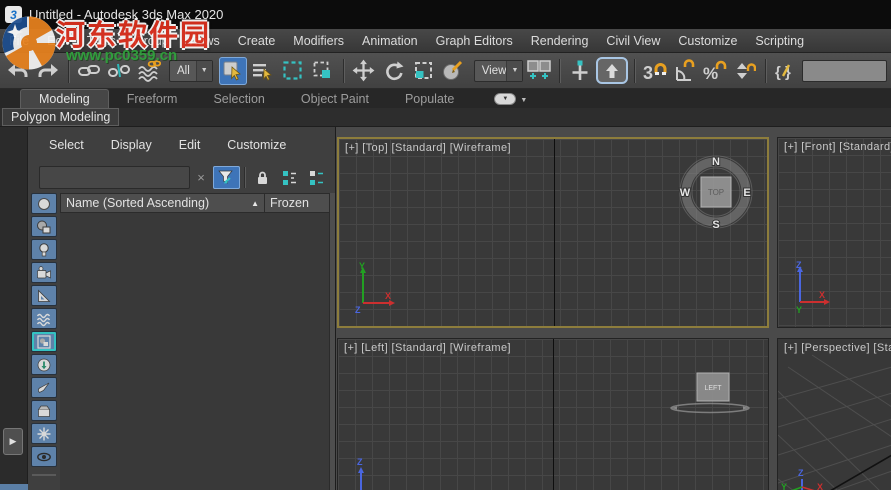 Image resolution: width=891 pixels, height=490 pixels. Describe the element at coordinates (101, 40) in the screenshot. I see `menu-tools: Tools` at that location.